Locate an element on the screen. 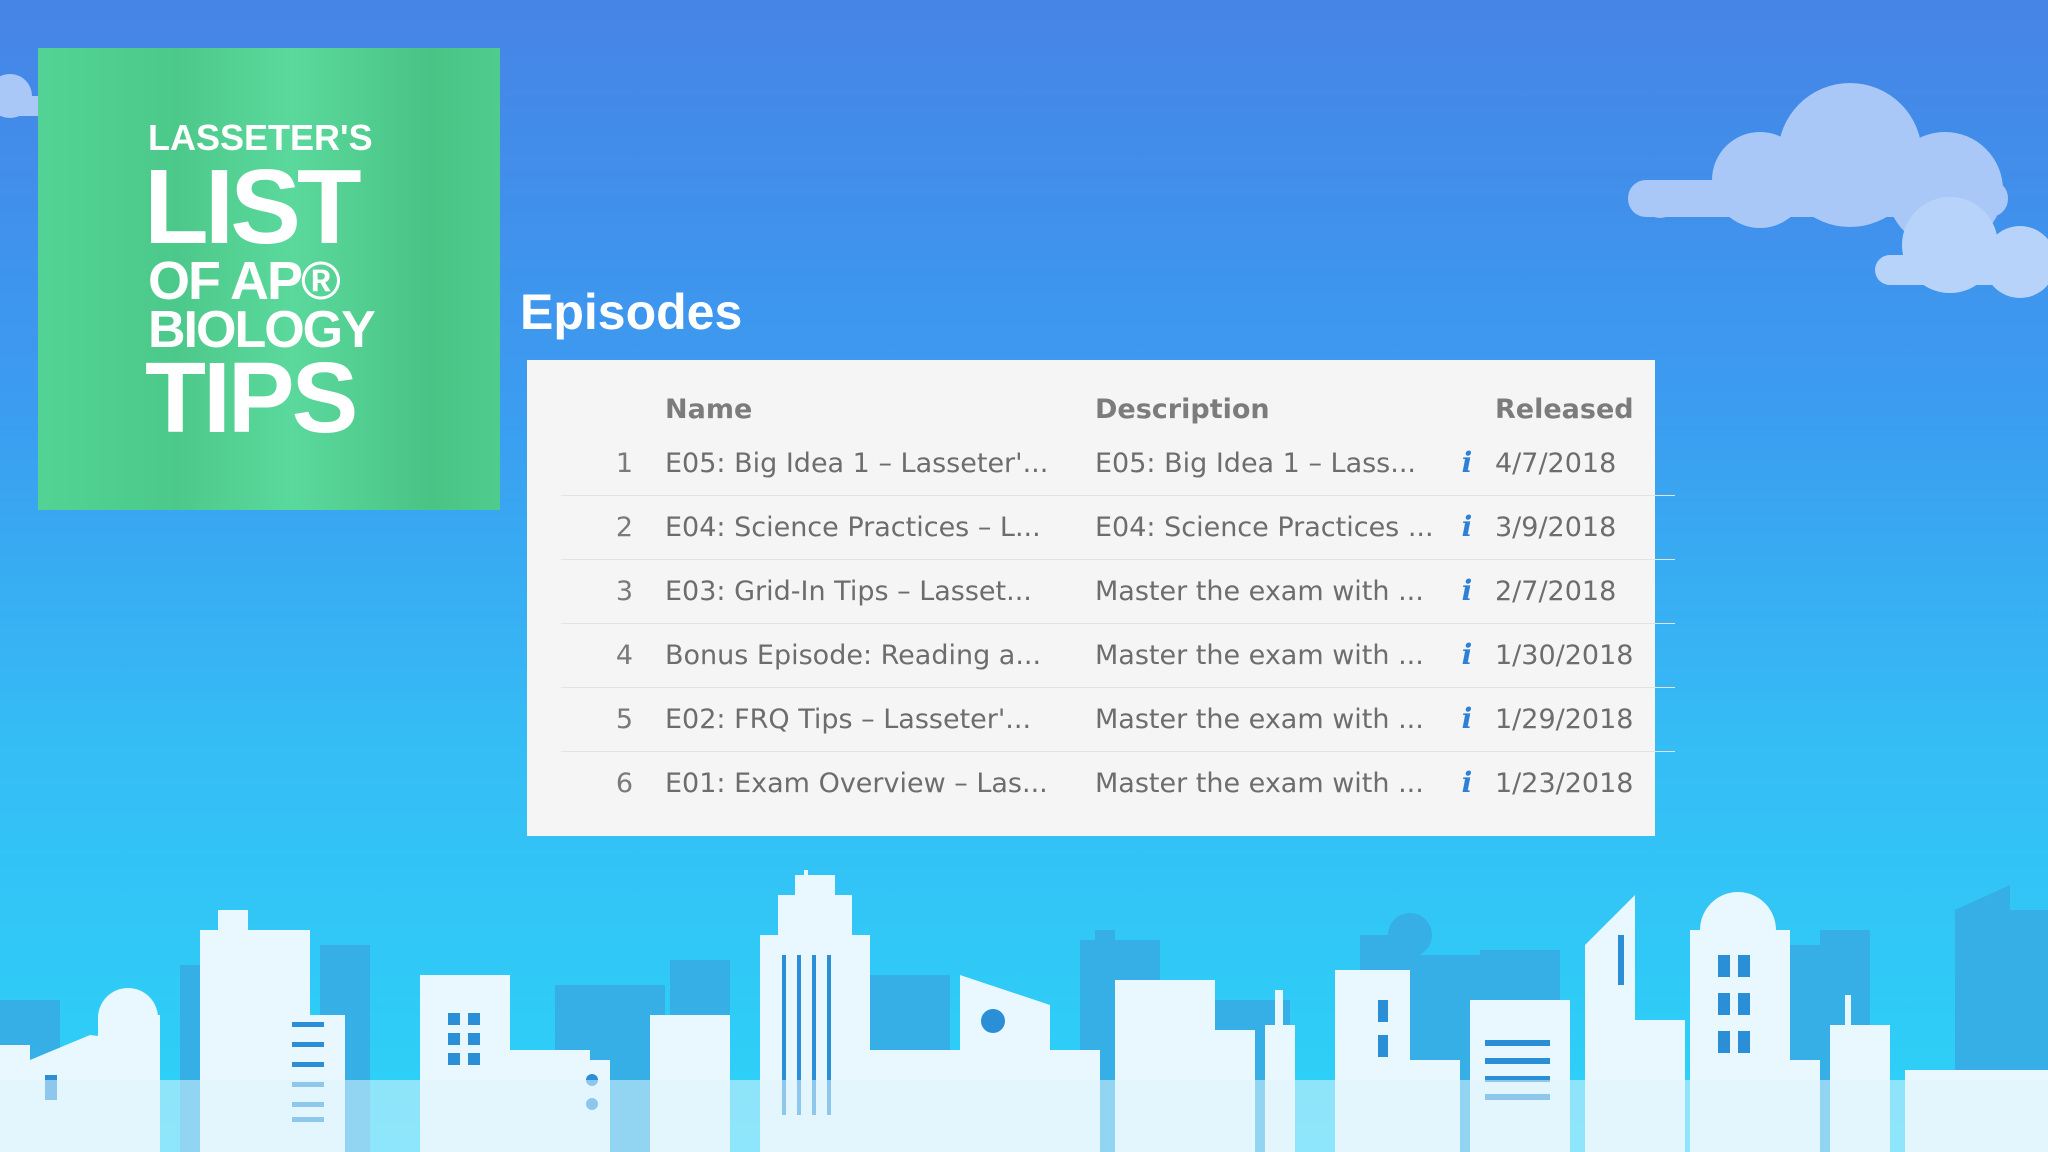 This screenshot has height=1152, width=2048. episode-number: 1 is located at coordinates (613, 464).